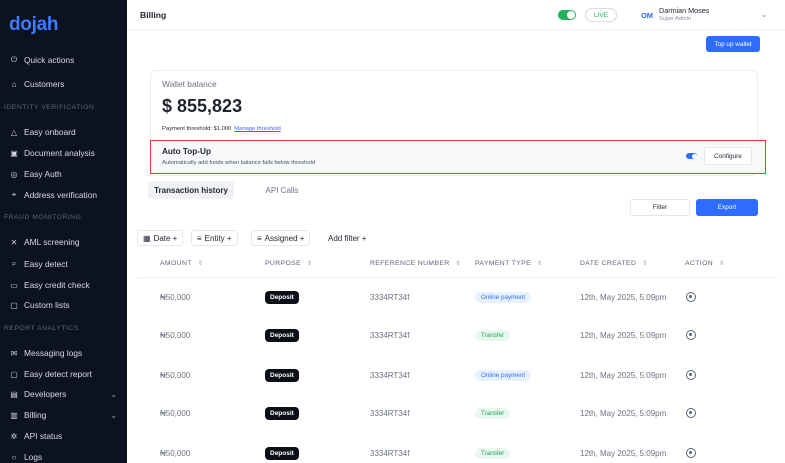 The image size is (785, 463). Describe the element at coordinates (284, 238) in the screenshot. I see `chip-label: Assigned +` at that location.